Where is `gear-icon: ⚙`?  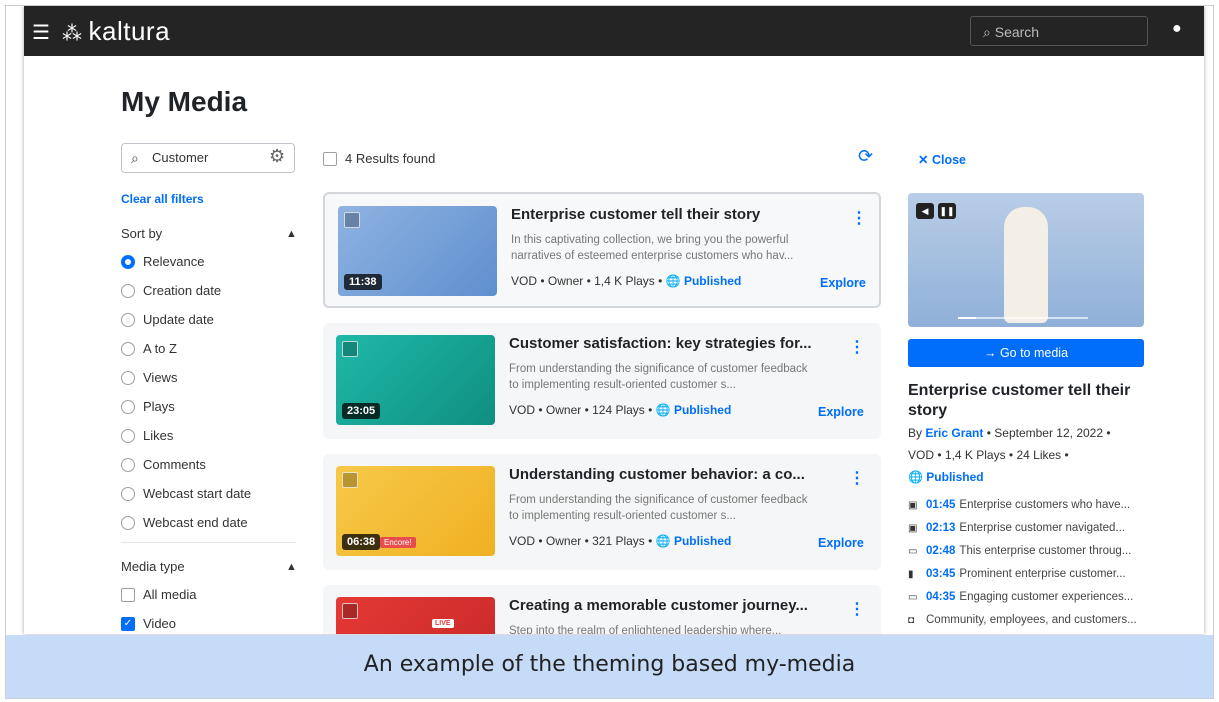 gear-icon: ⚙ is located at coordinates (277, 156).